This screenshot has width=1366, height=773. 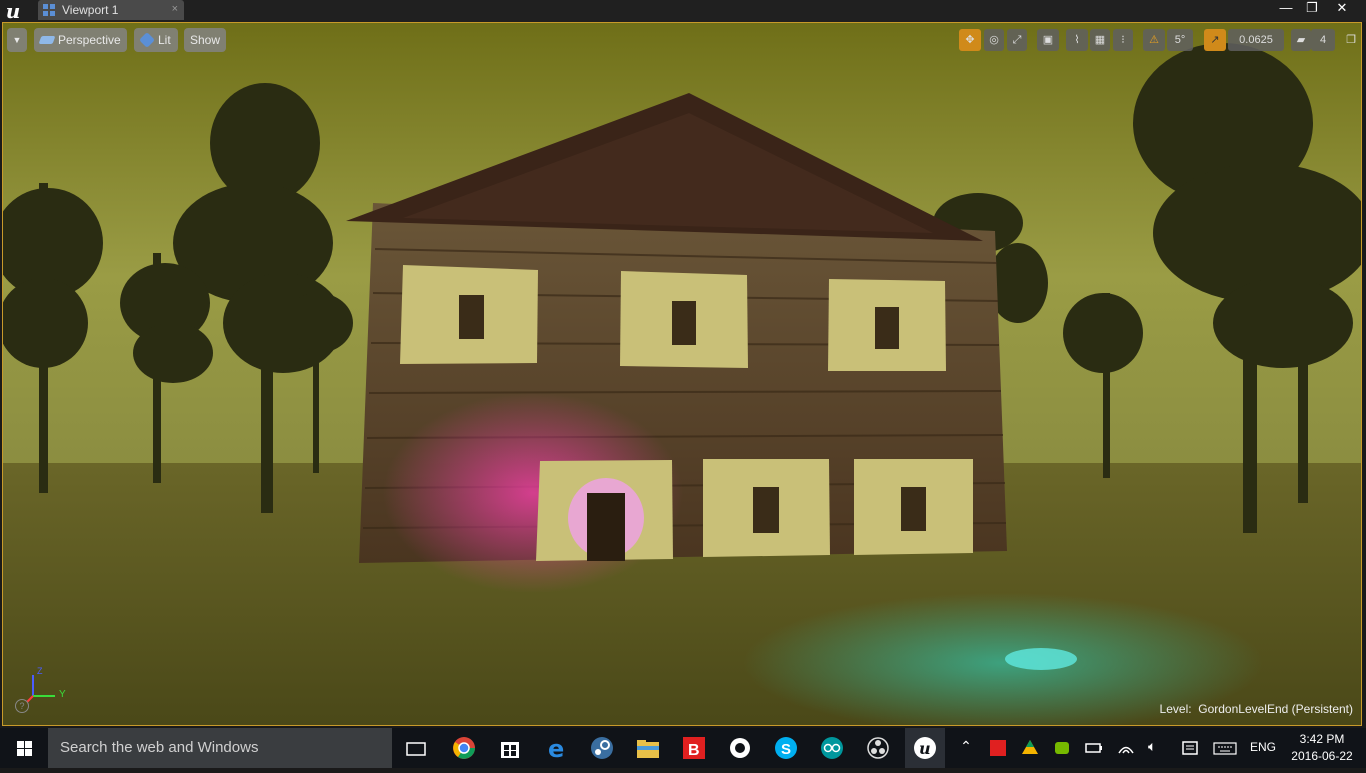 What do you see at coordinates (90, 10) in the screenshot?
I see `tab-label: Viewport 1` at bounding box center [90, 10].